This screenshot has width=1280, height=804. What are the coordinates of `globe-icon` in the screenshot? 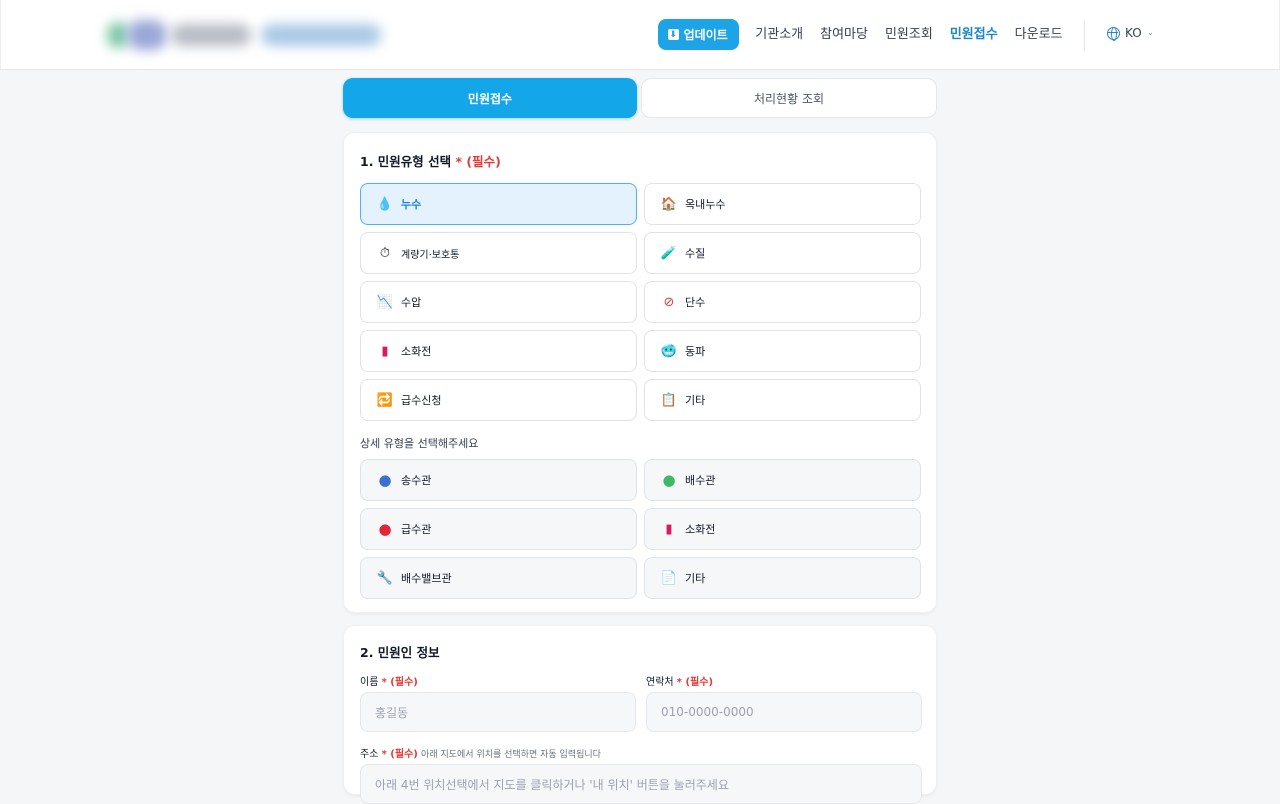 It's located at (1113, 33).